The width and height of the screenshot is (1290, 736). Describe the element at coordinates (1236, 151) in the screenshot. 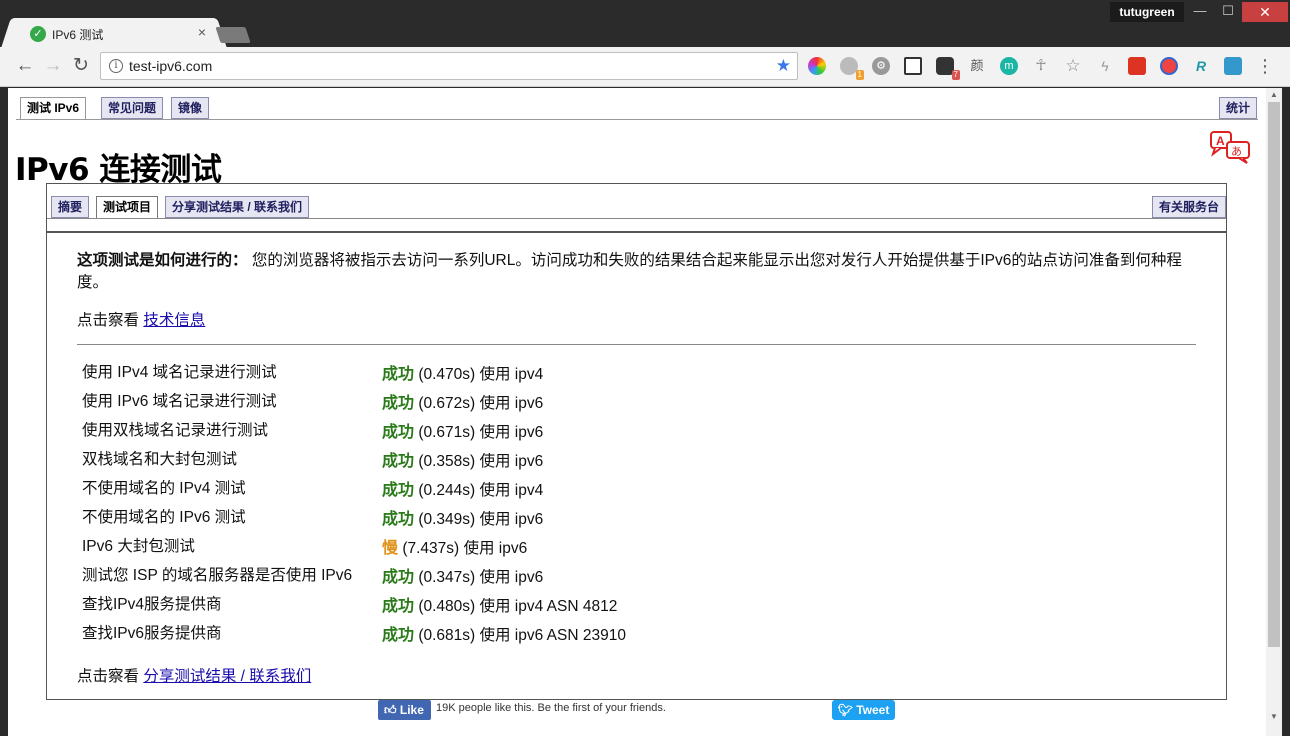

I see `svg-text: あ` at that location.